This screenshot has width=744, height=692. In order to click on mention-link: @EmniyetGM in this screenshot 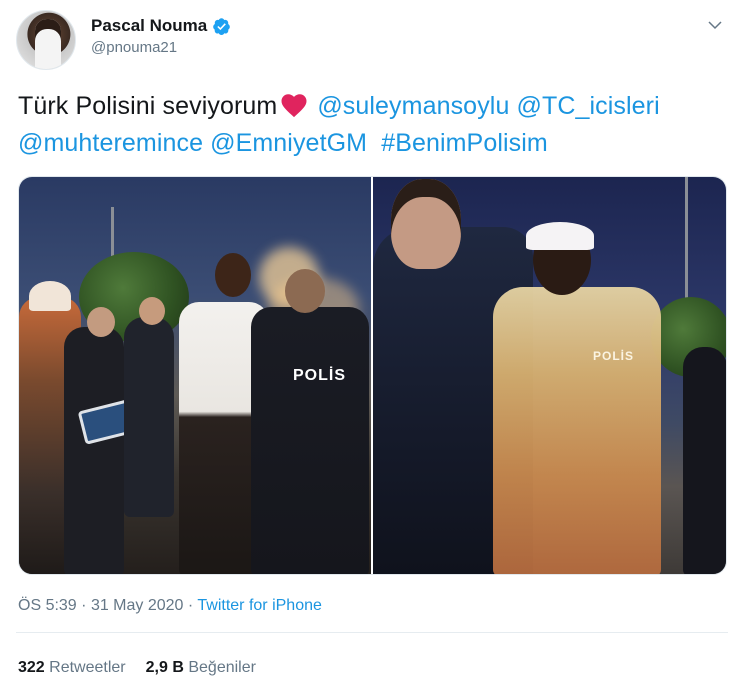, I will do `click(288, 143)`.